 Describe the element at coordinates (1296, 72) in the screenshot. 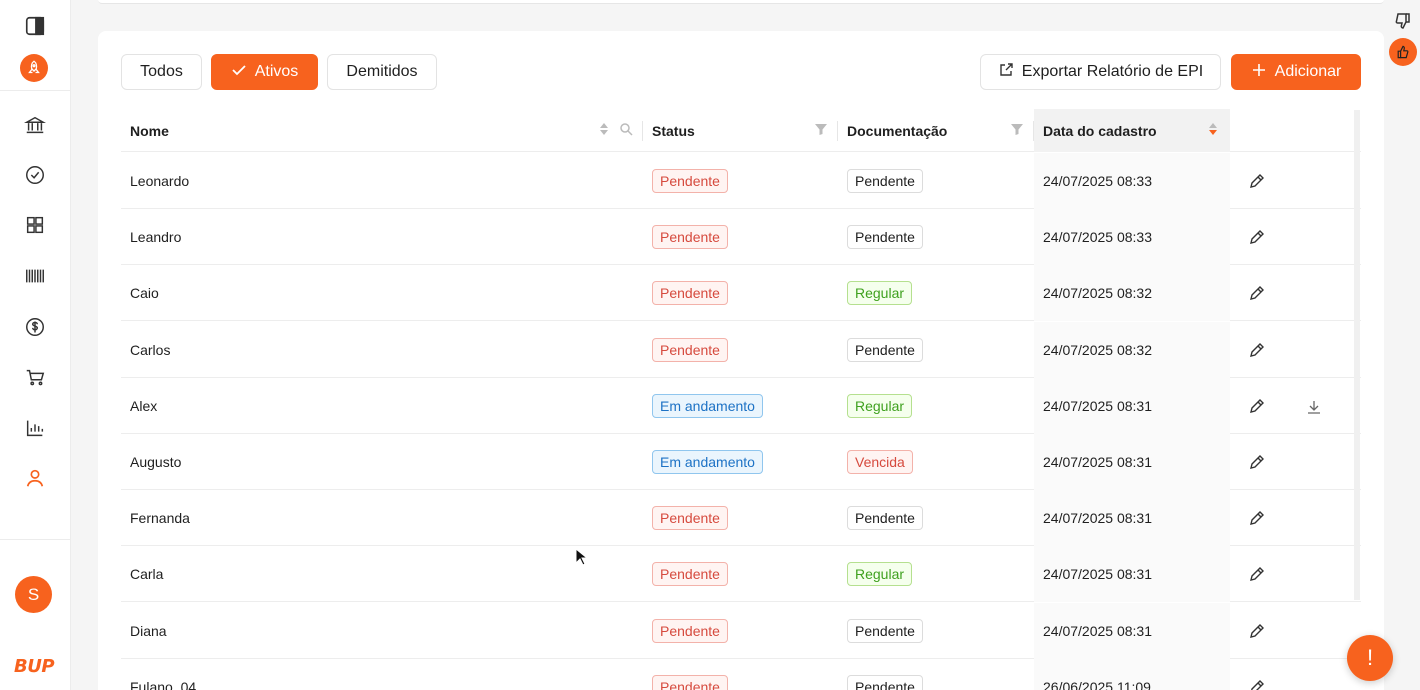

I see `add-button: Adicionar` at that location.